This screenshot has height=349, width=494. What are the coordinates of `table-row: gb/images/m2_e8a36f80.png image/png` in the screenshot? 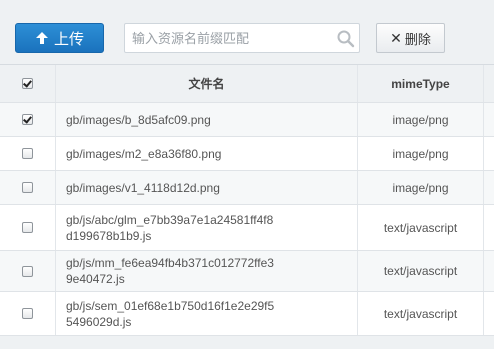 It's located at (247, 154).